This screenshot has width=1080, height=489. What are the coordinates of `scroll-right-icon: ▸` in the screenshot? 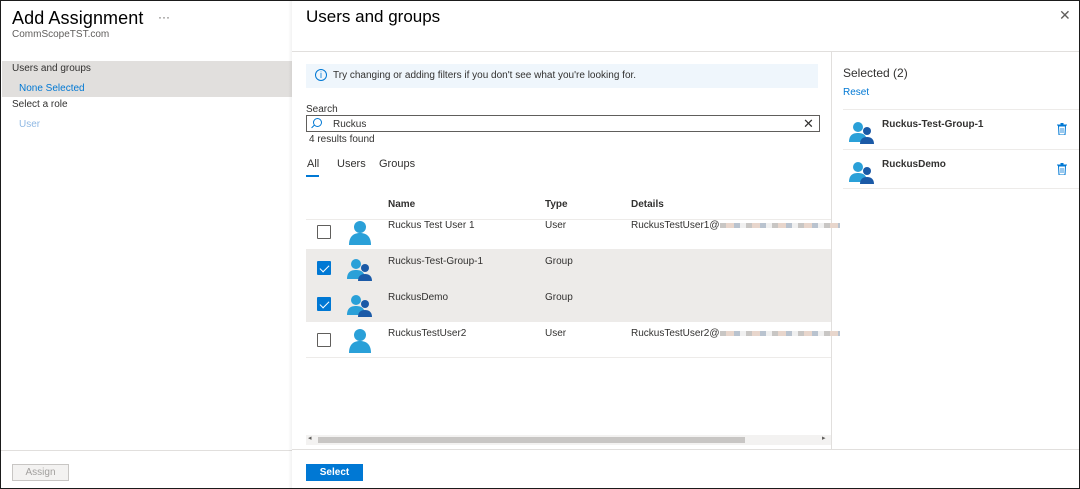 It's located at (824, 438).